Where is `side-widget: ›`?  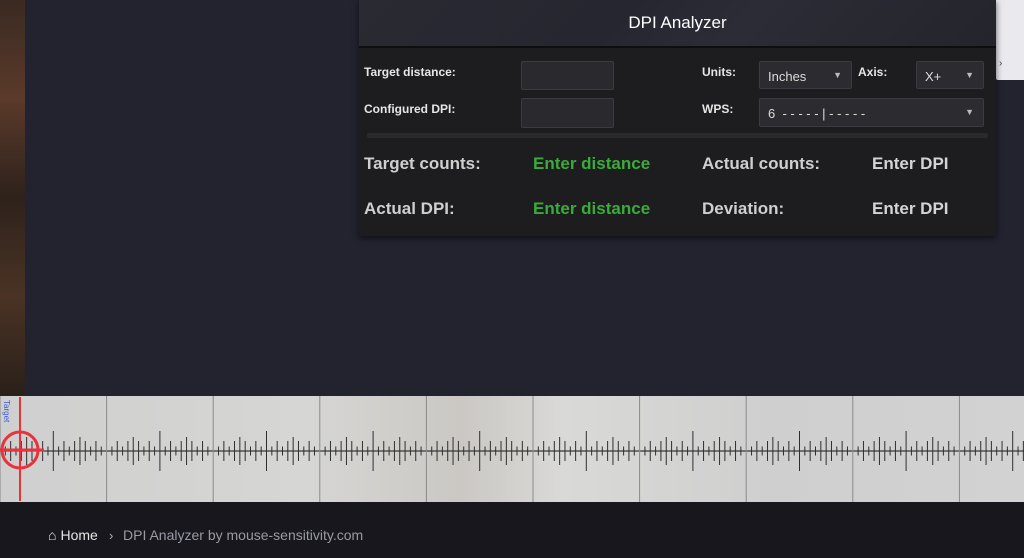 side-widget: › is located at coordinates (1010, 40).